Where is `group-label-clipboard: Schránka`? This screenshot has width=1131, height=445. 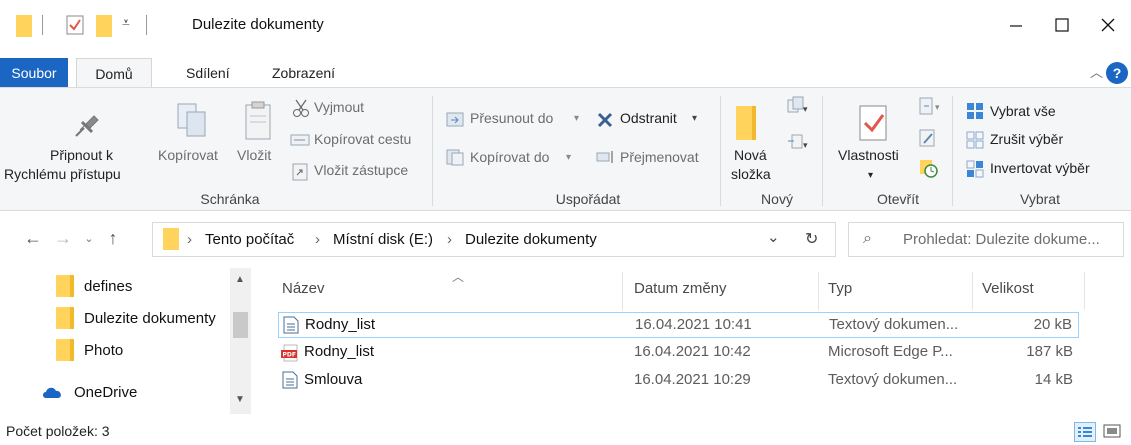
group-label-clipboard: Schránka is located at coordinates (230, 199).